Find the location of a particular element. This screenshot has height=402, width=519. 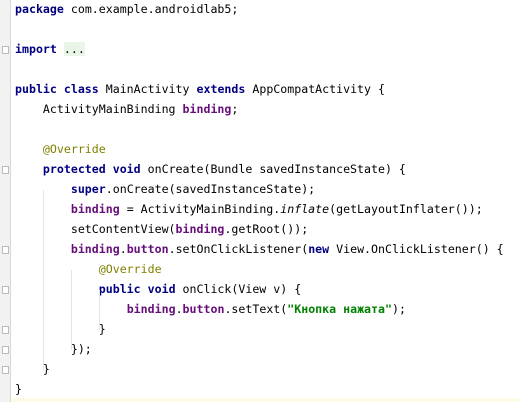

code-token: .onCreate(savedInstanceState); is located at coordinates (210, 189).